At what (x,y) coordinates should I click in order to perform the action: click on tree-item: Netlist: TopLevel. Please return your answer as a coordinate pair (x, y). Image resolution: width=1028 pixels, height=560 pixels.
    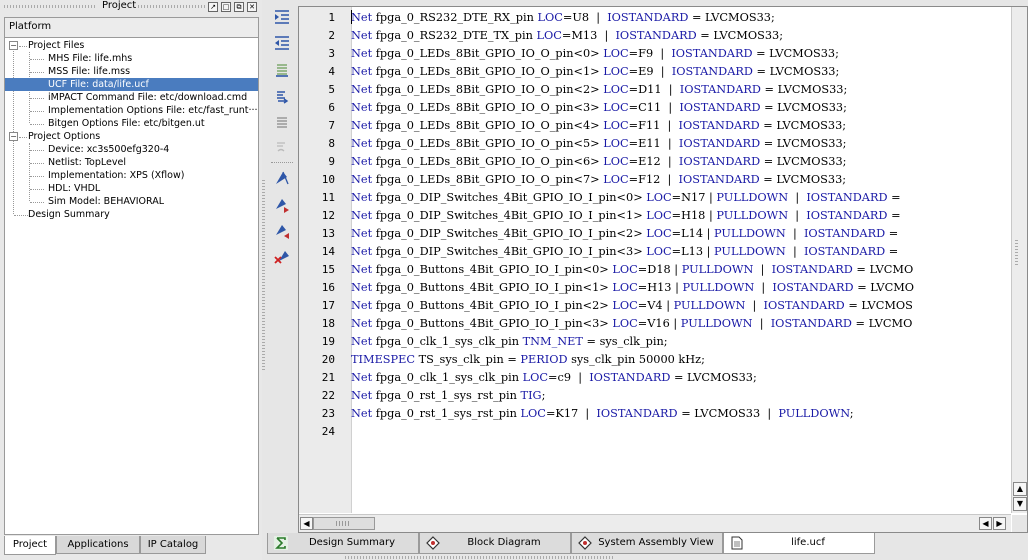
    Looking at the image, I should click on (87, 162).